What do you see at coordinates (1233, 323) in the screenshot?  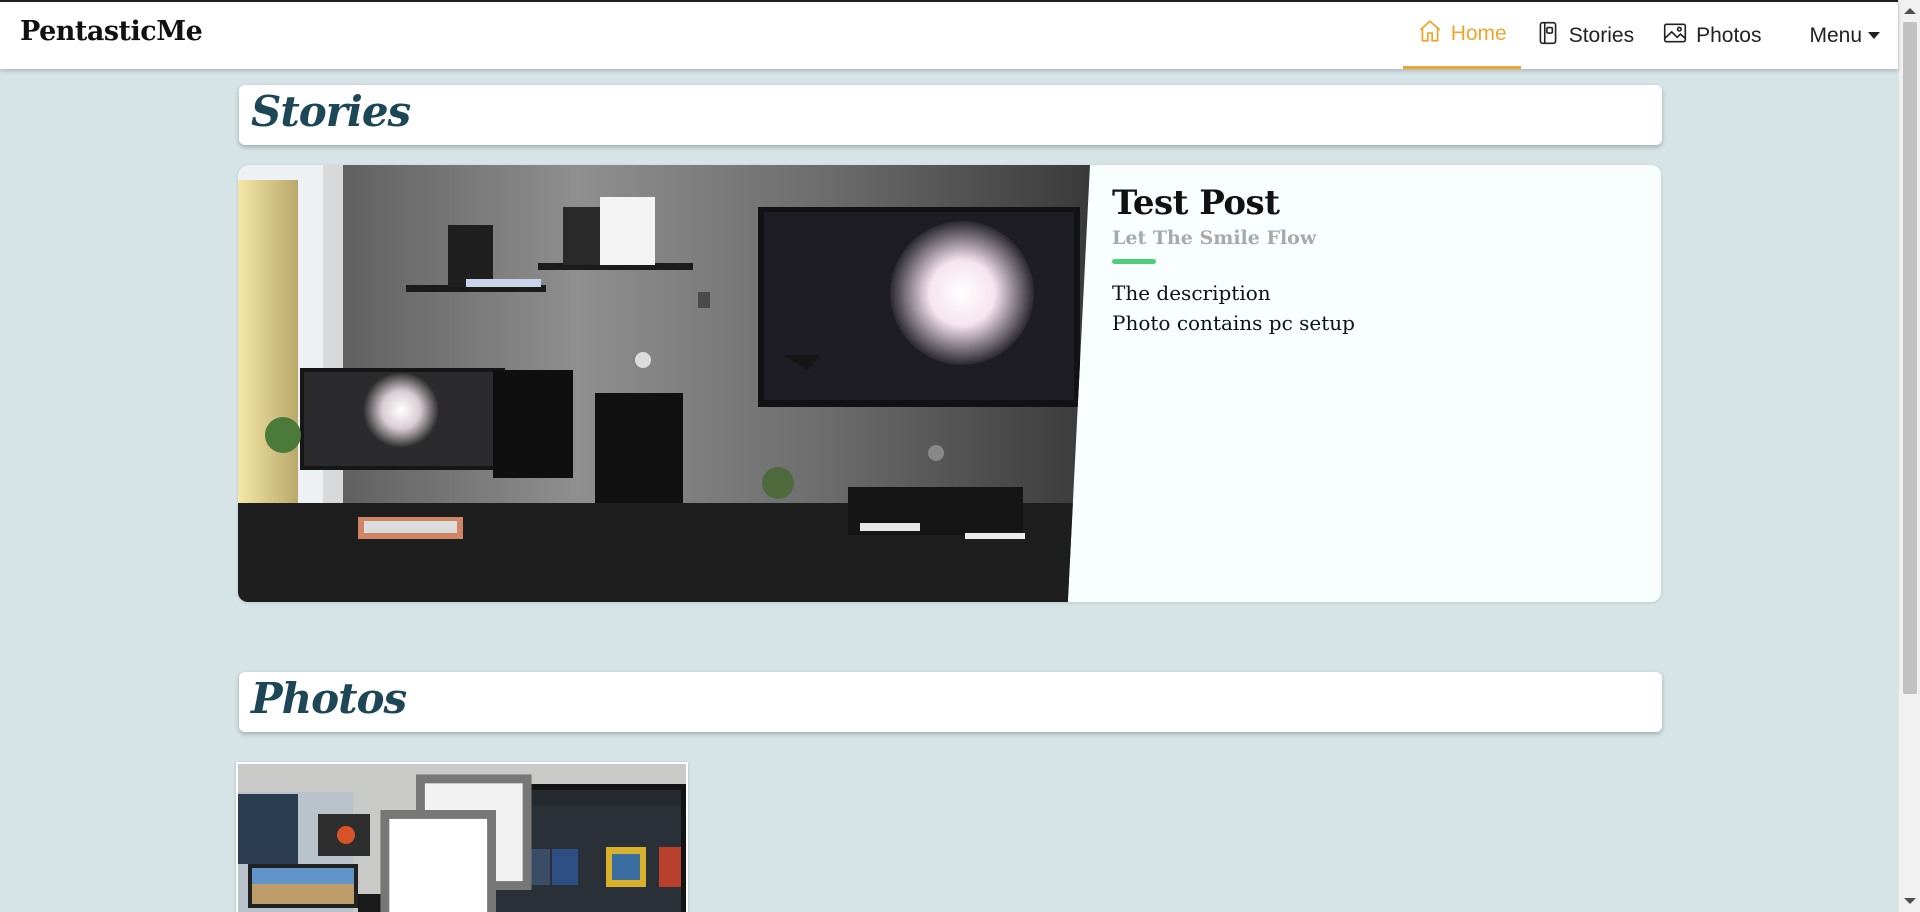 I see `story-description-line: Photo contains pc setup` at bounding box center [1233, 323].